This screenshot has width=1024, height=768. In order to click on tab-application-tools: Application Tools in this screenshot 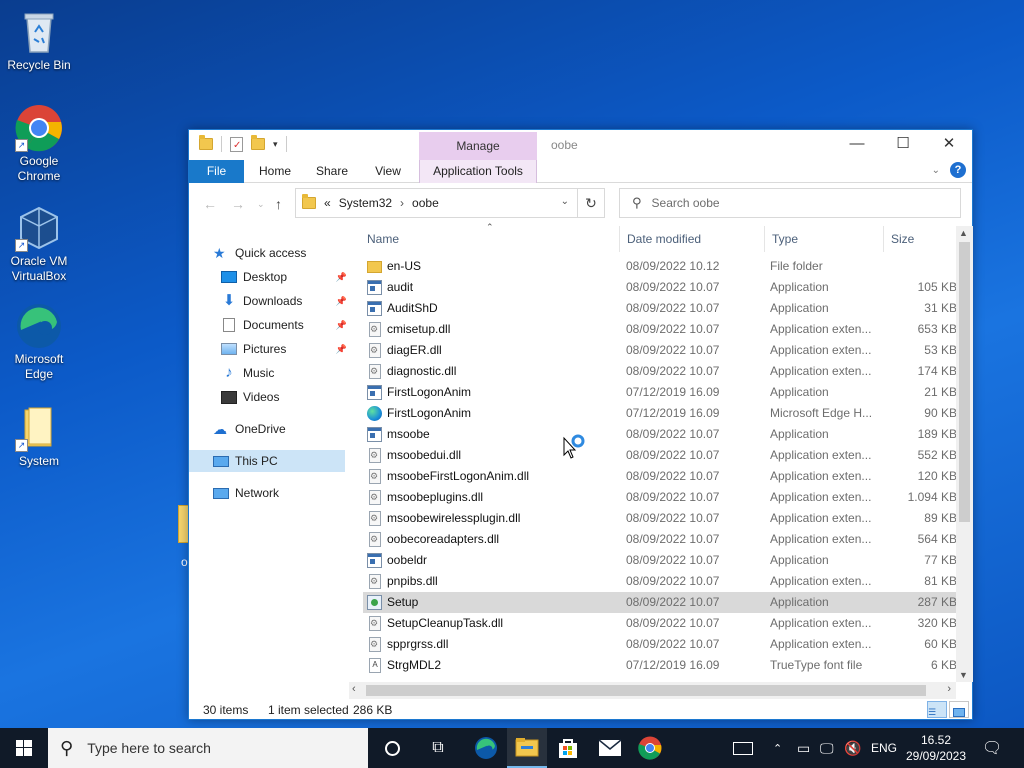, I will do `click(478, 171)`.